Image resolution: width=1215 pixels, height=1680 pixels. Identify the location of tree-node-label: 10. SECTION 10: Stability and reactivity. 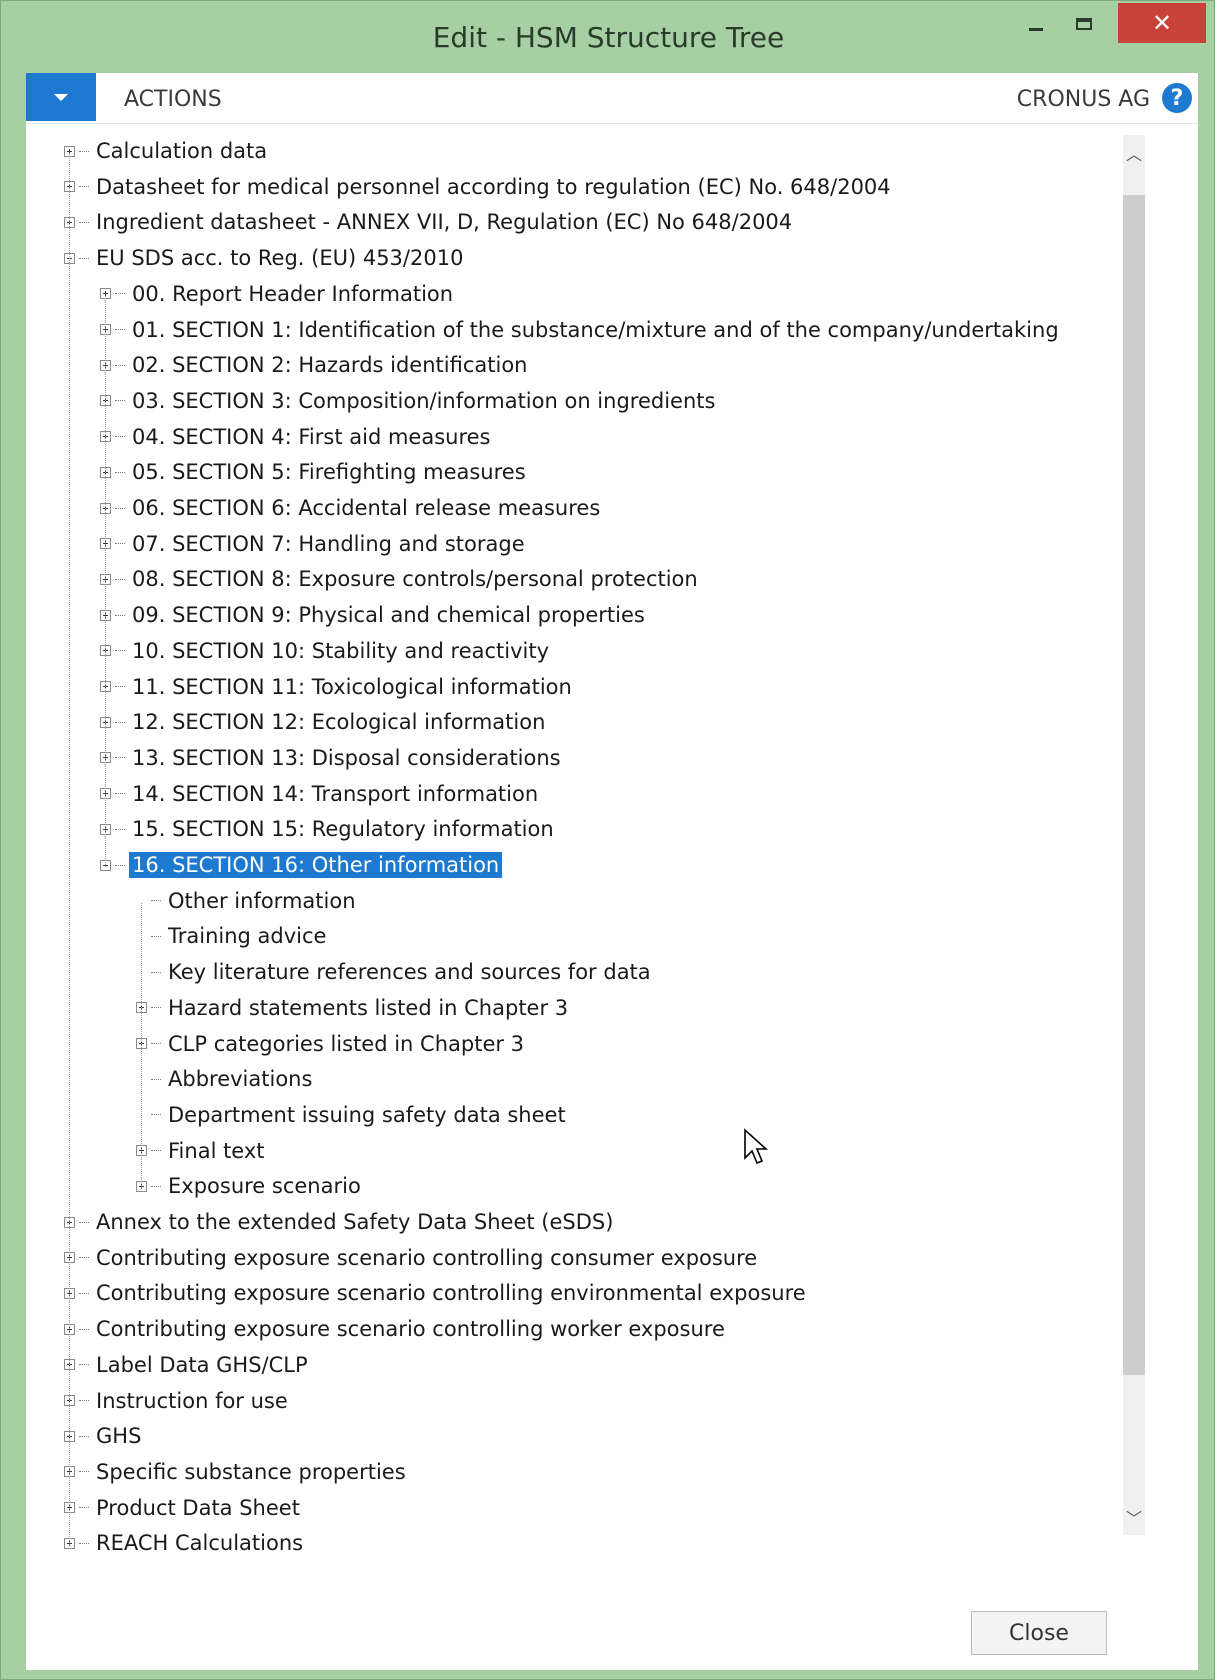
(340, 651).